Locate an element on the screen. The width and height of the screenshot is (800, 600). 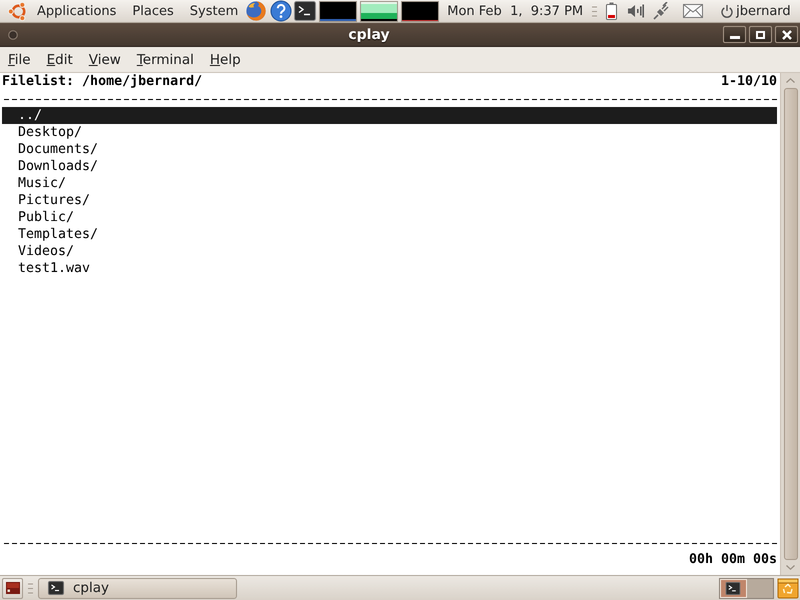
mail-icon is located at coordinates (693, 11).